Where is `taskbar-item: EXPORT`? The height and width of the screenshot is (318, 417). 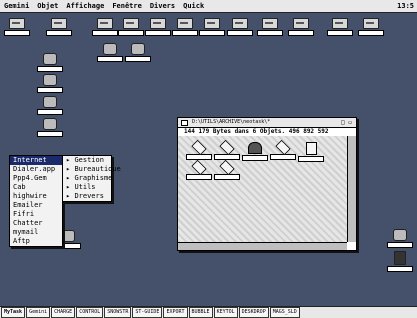 taskbar-item: EXPORT is located at coordinates (175, 312).